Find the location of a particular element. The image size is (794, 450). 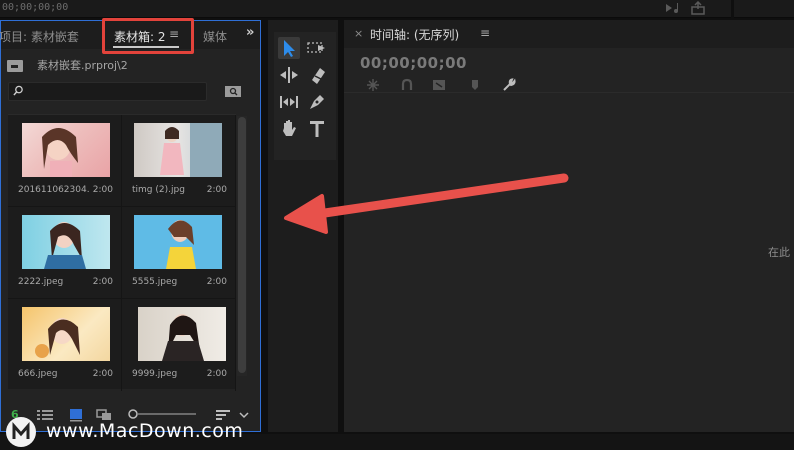

tools-panel is located at coordinates (303, 226).